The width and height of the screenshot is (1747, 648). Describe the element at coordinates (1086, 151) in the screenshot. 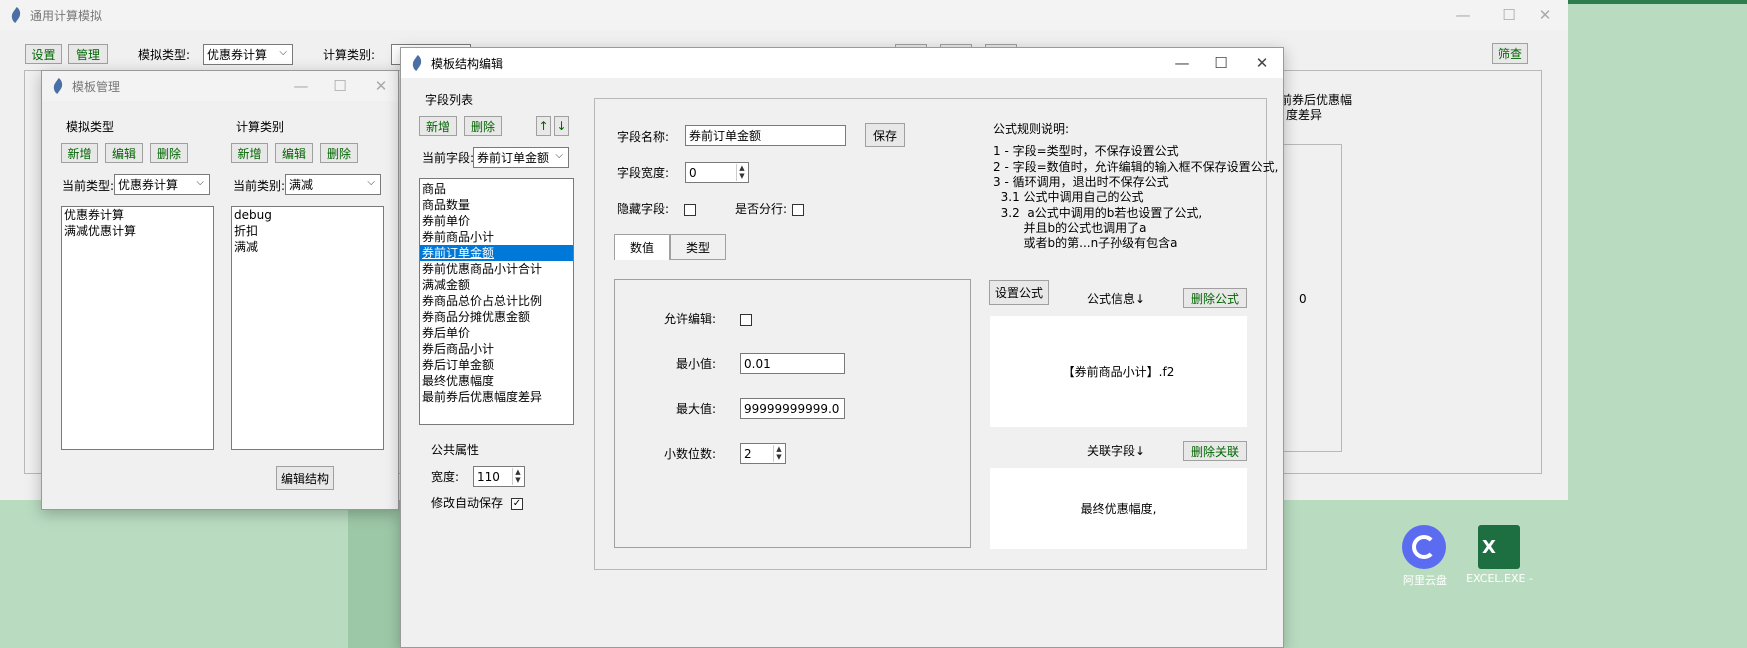

I see `rule-line: 1 - 字段=类型时，不保存设置公式` at that location.